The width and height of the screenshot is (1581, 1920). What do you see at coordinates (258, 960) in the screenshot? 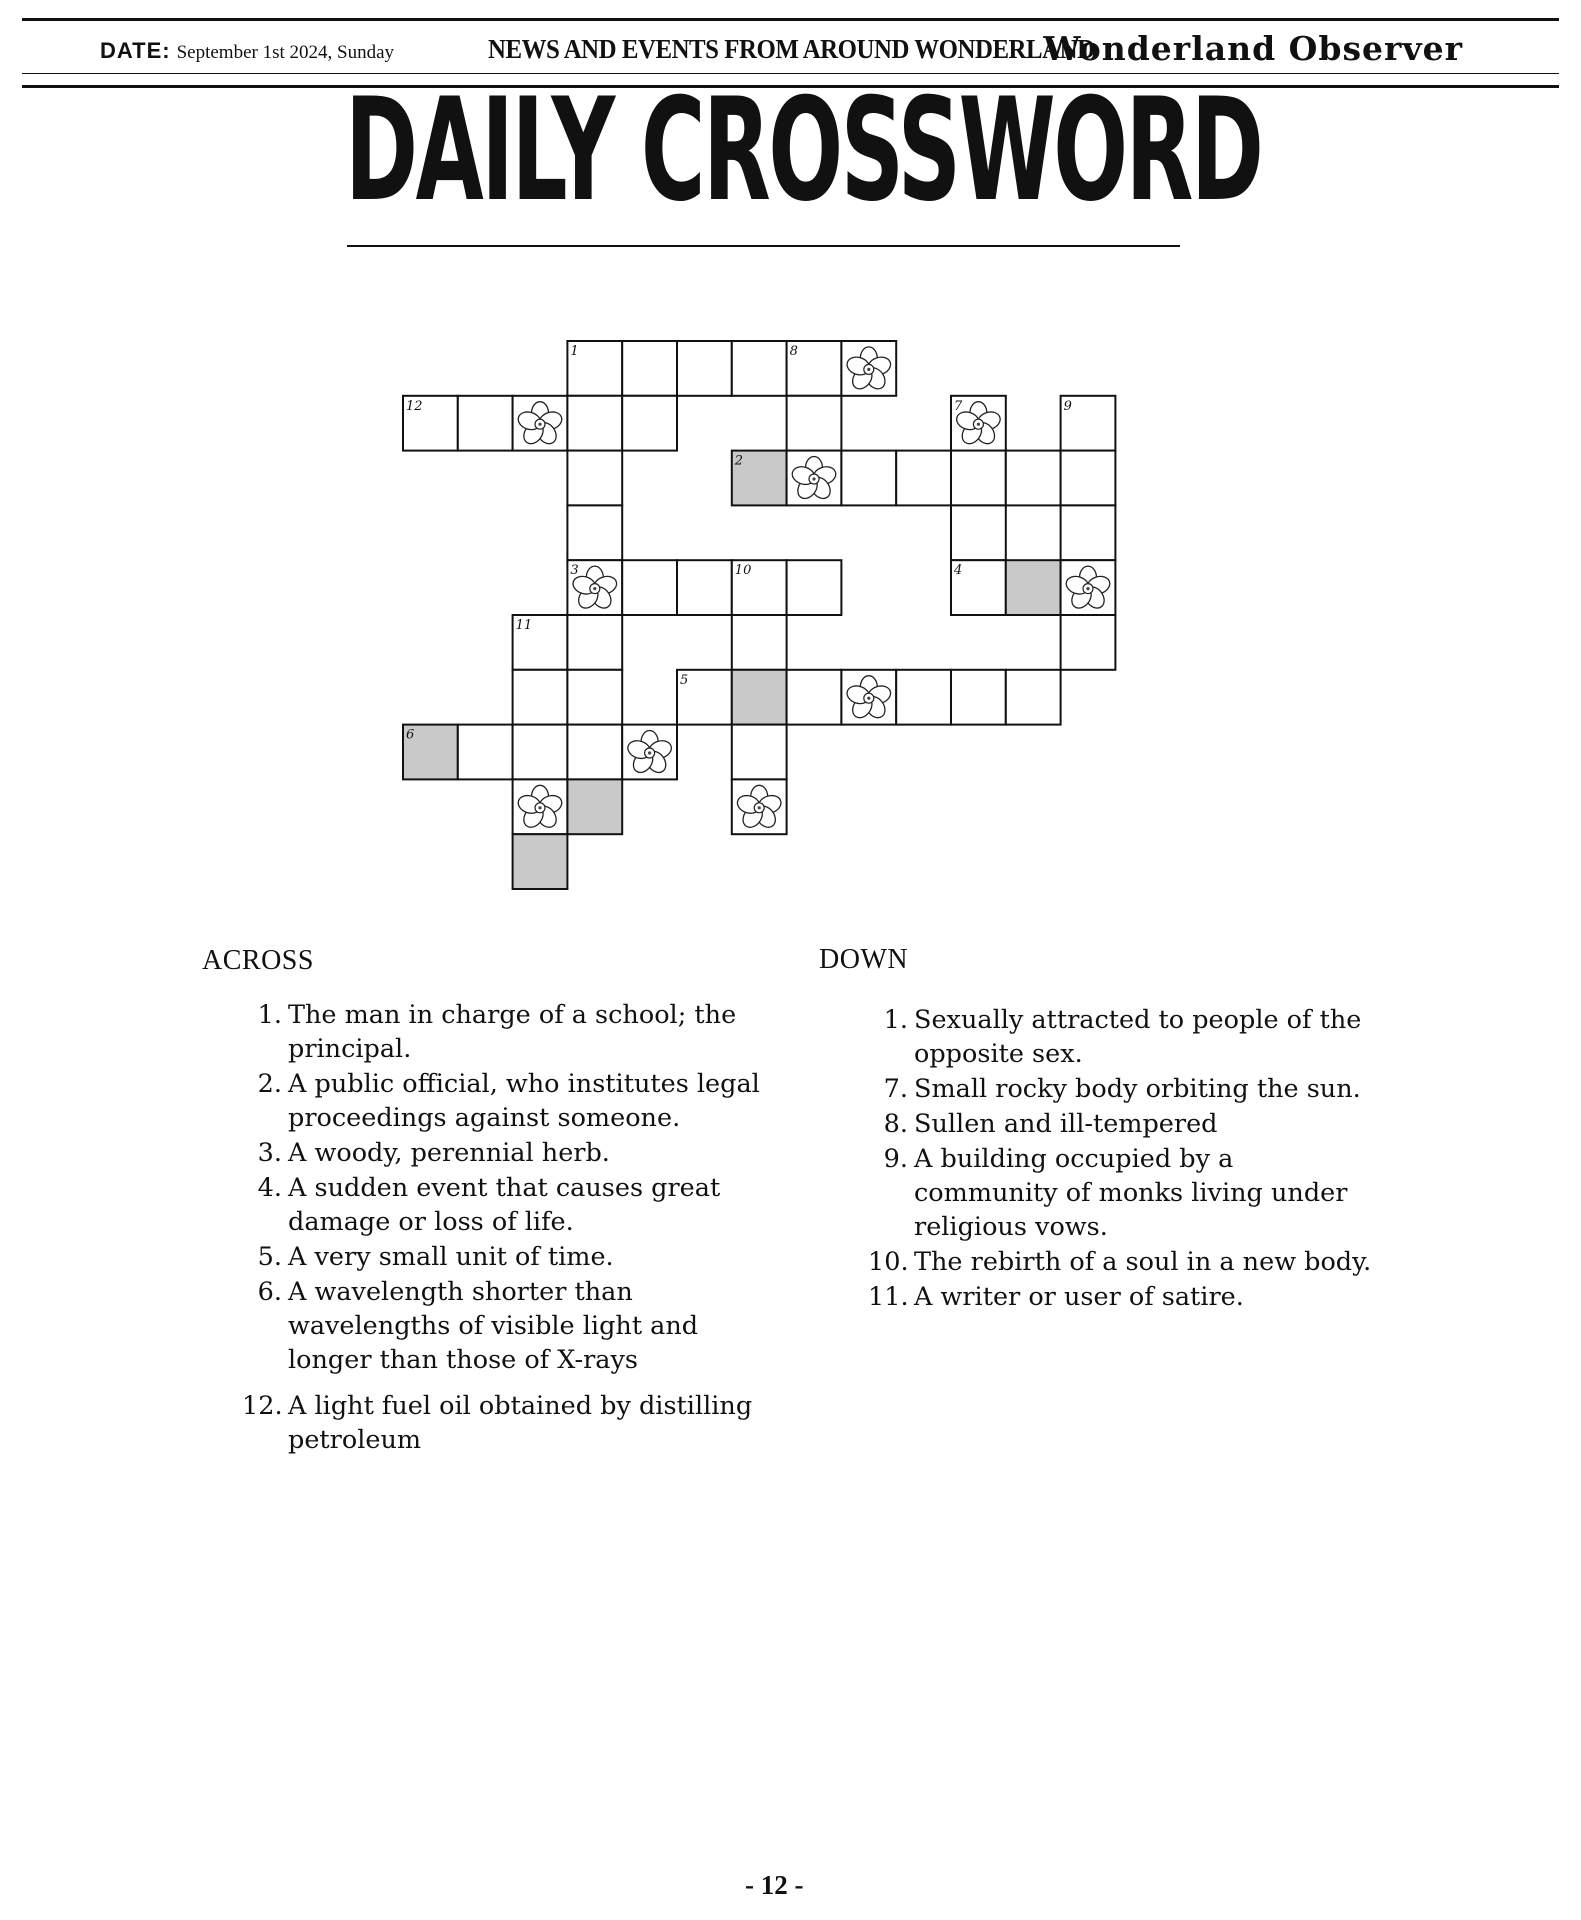
I see `across-heading: ACROSS` at bounding box center [258, 960].